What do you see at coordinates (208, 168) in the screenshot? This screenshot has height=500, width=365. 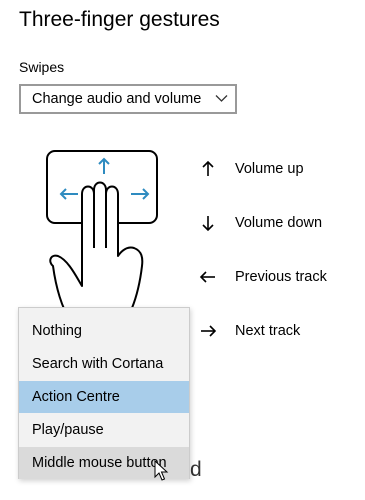 I see `arrow-up-icon` at bounding box center [208, 168].